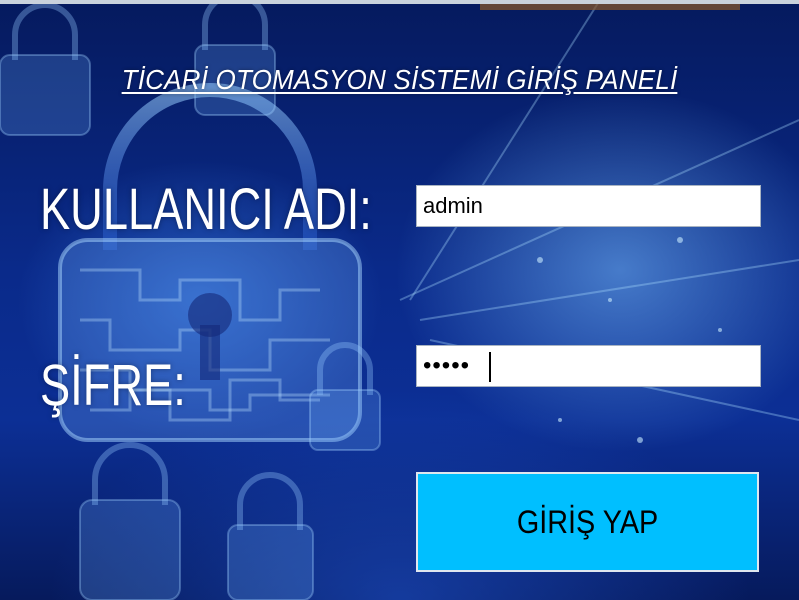  Describe the element at coordinates (113, 385) in the screenshot. I see `password-label: ŞİFRE:` at that location.